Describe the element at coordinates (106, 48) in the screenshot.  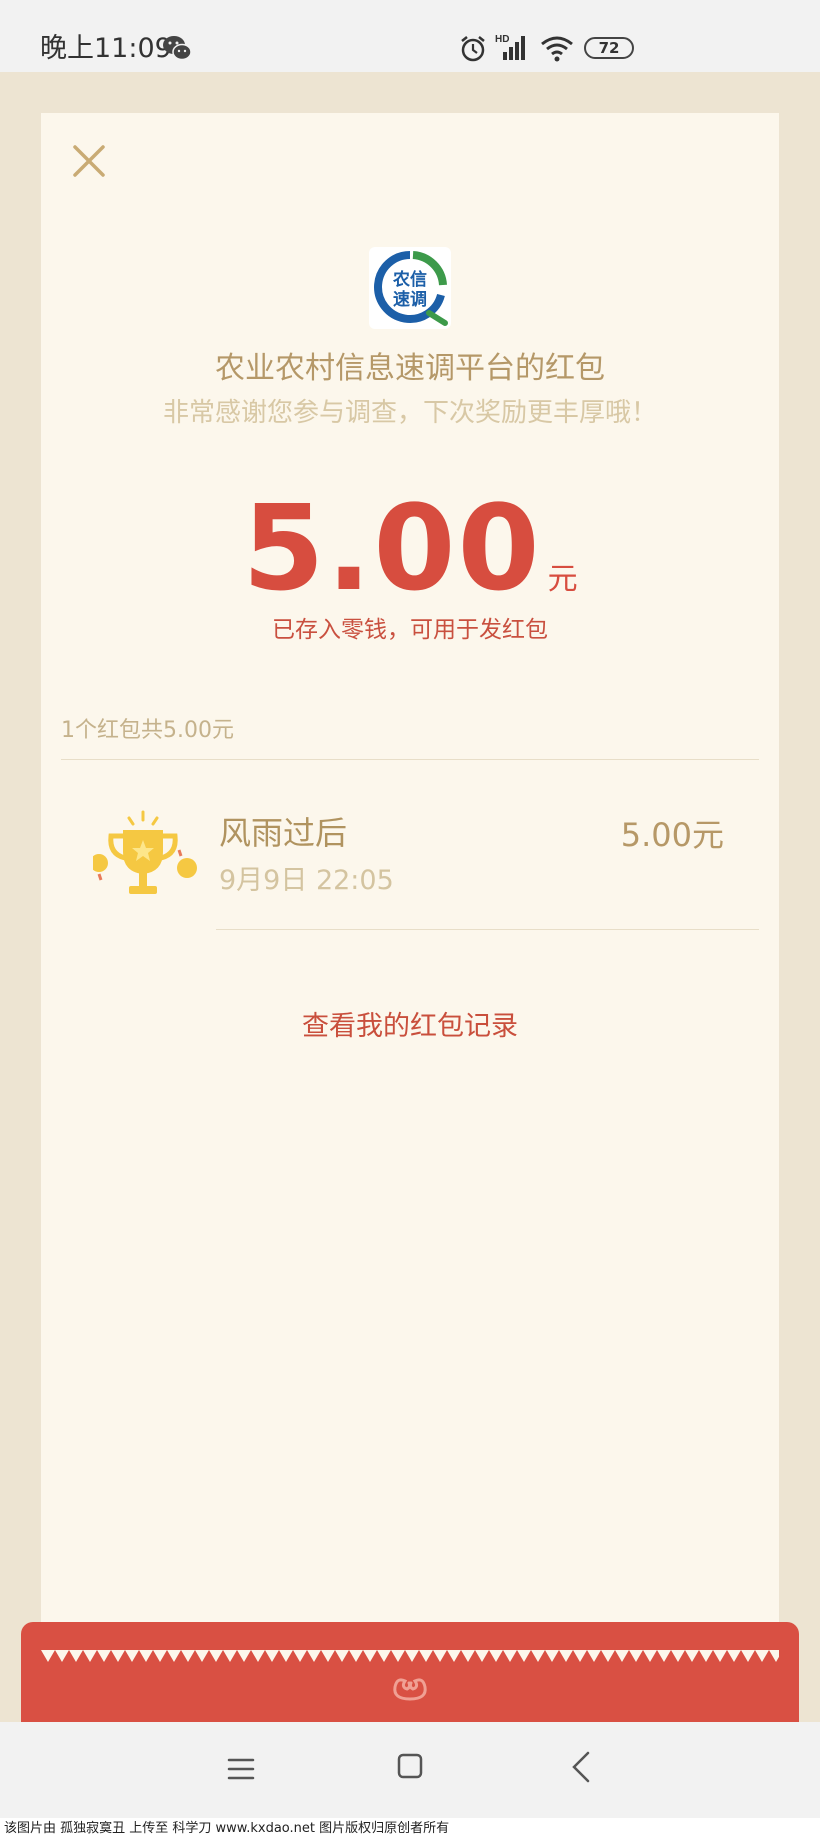
I see `status-time: 晚上11:09` at that location.